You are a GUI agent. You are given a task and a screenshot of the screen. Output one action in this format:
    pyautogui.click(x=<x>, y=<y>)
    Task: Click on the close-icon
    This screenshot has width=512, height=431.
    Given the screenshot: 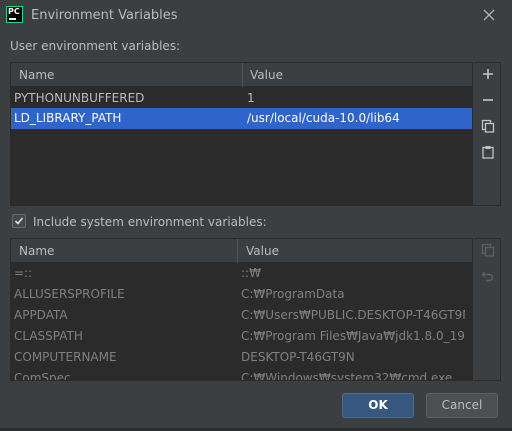 What is the action you would take?
    pyautogui.click(x=489, y=15)
    